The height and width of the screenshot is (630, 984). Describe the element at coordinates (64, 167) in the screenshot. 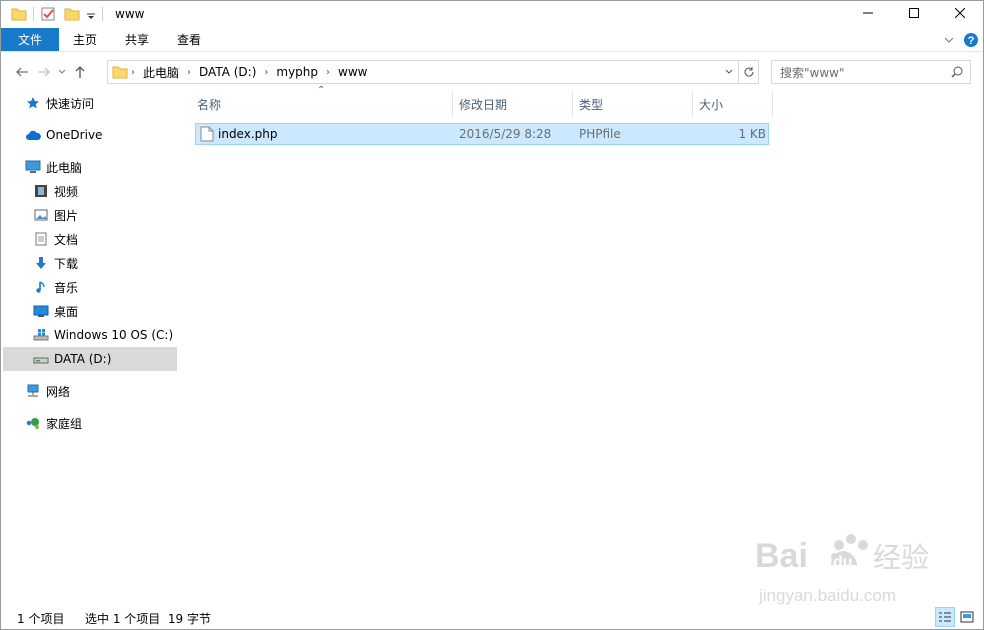

I see `sidebar-item-label: 此电脑` at that location.